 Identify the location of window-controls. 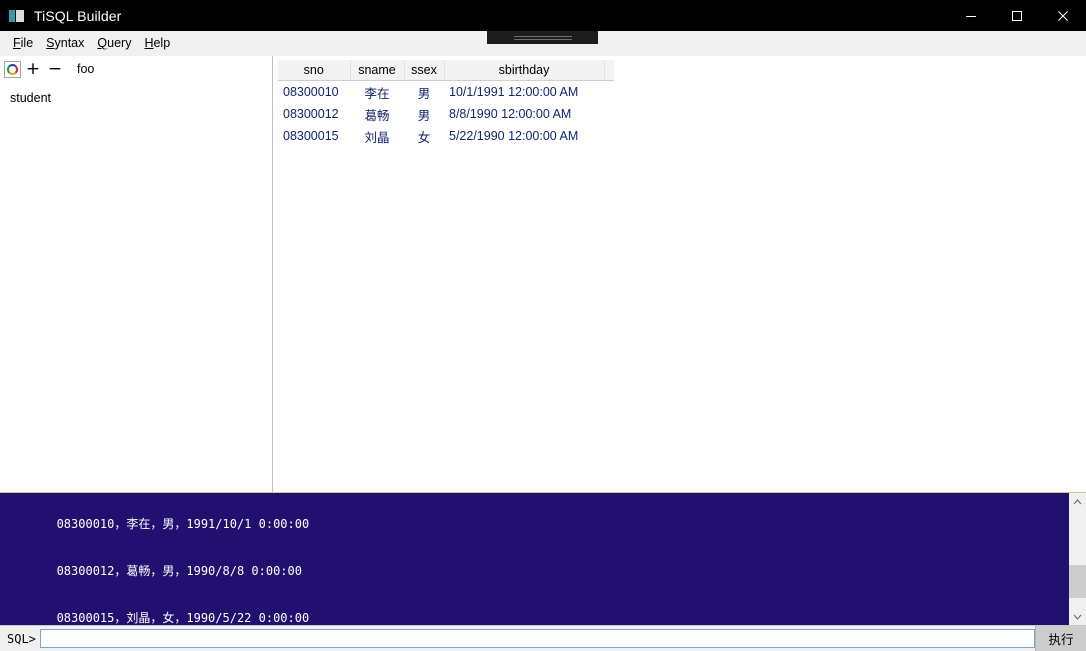
(1017, 15).